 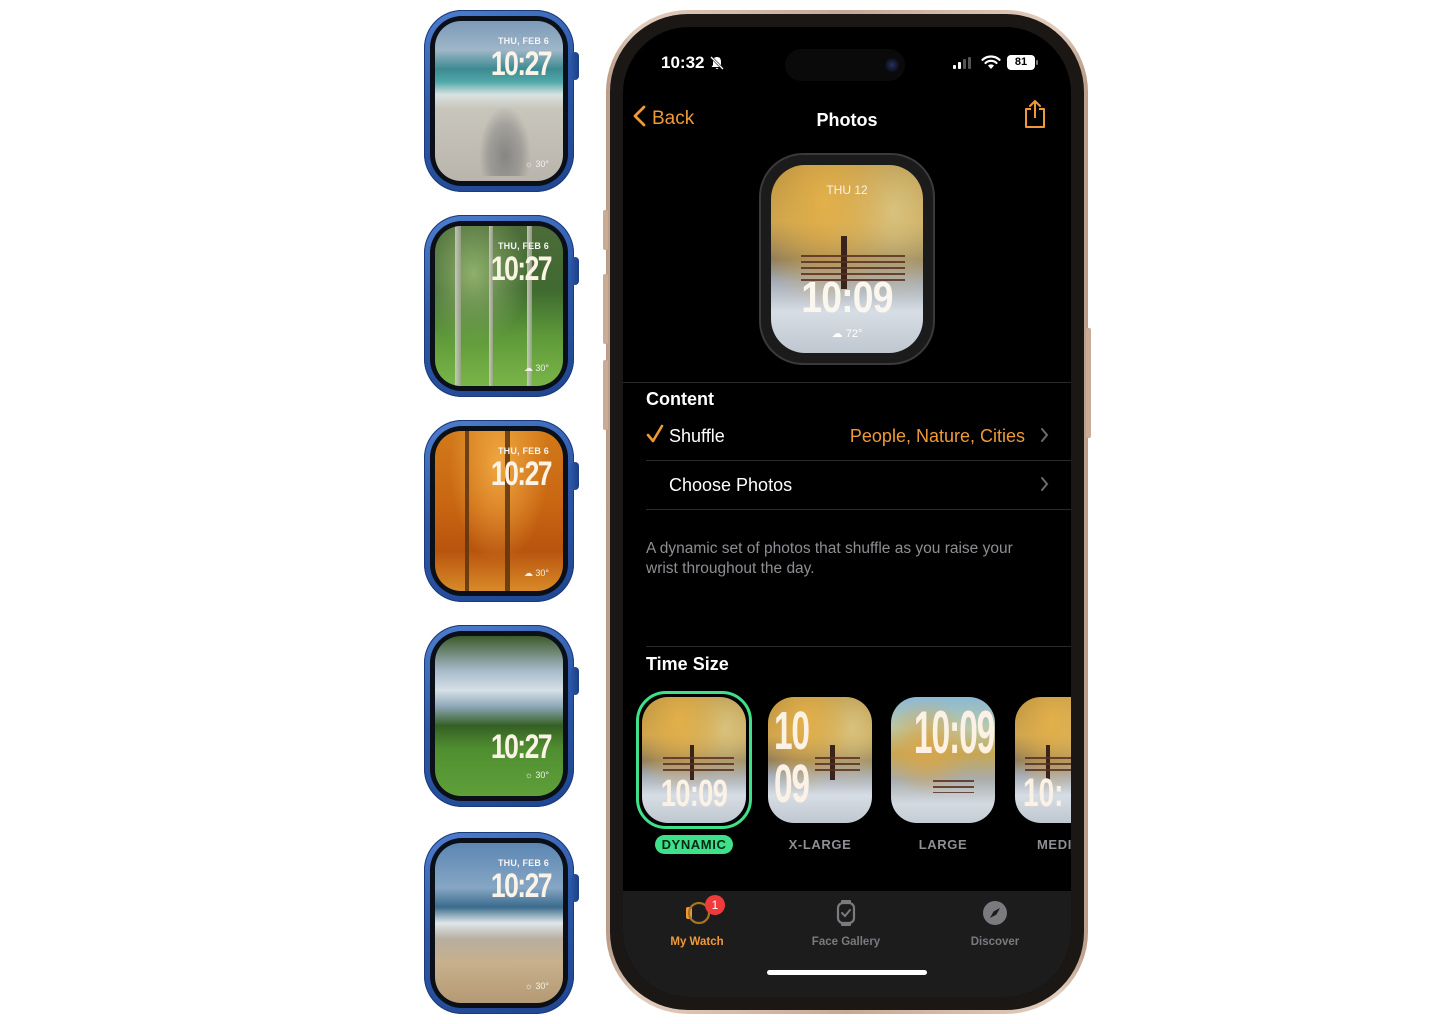 I want to click on time-size-label: DYNAMIC, so click(x=694, y=844).